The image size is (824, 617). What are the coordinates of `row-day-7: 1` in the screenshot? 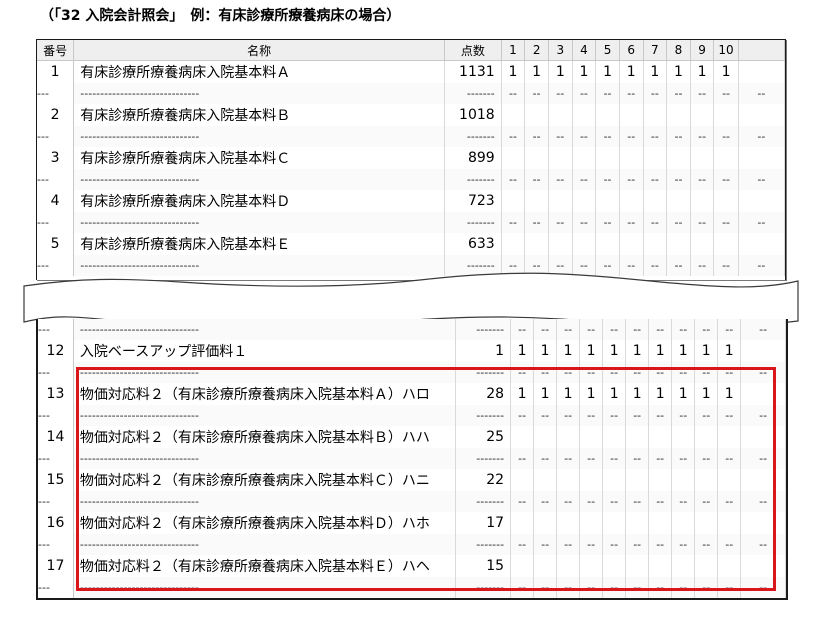 It's located at (660, 351).